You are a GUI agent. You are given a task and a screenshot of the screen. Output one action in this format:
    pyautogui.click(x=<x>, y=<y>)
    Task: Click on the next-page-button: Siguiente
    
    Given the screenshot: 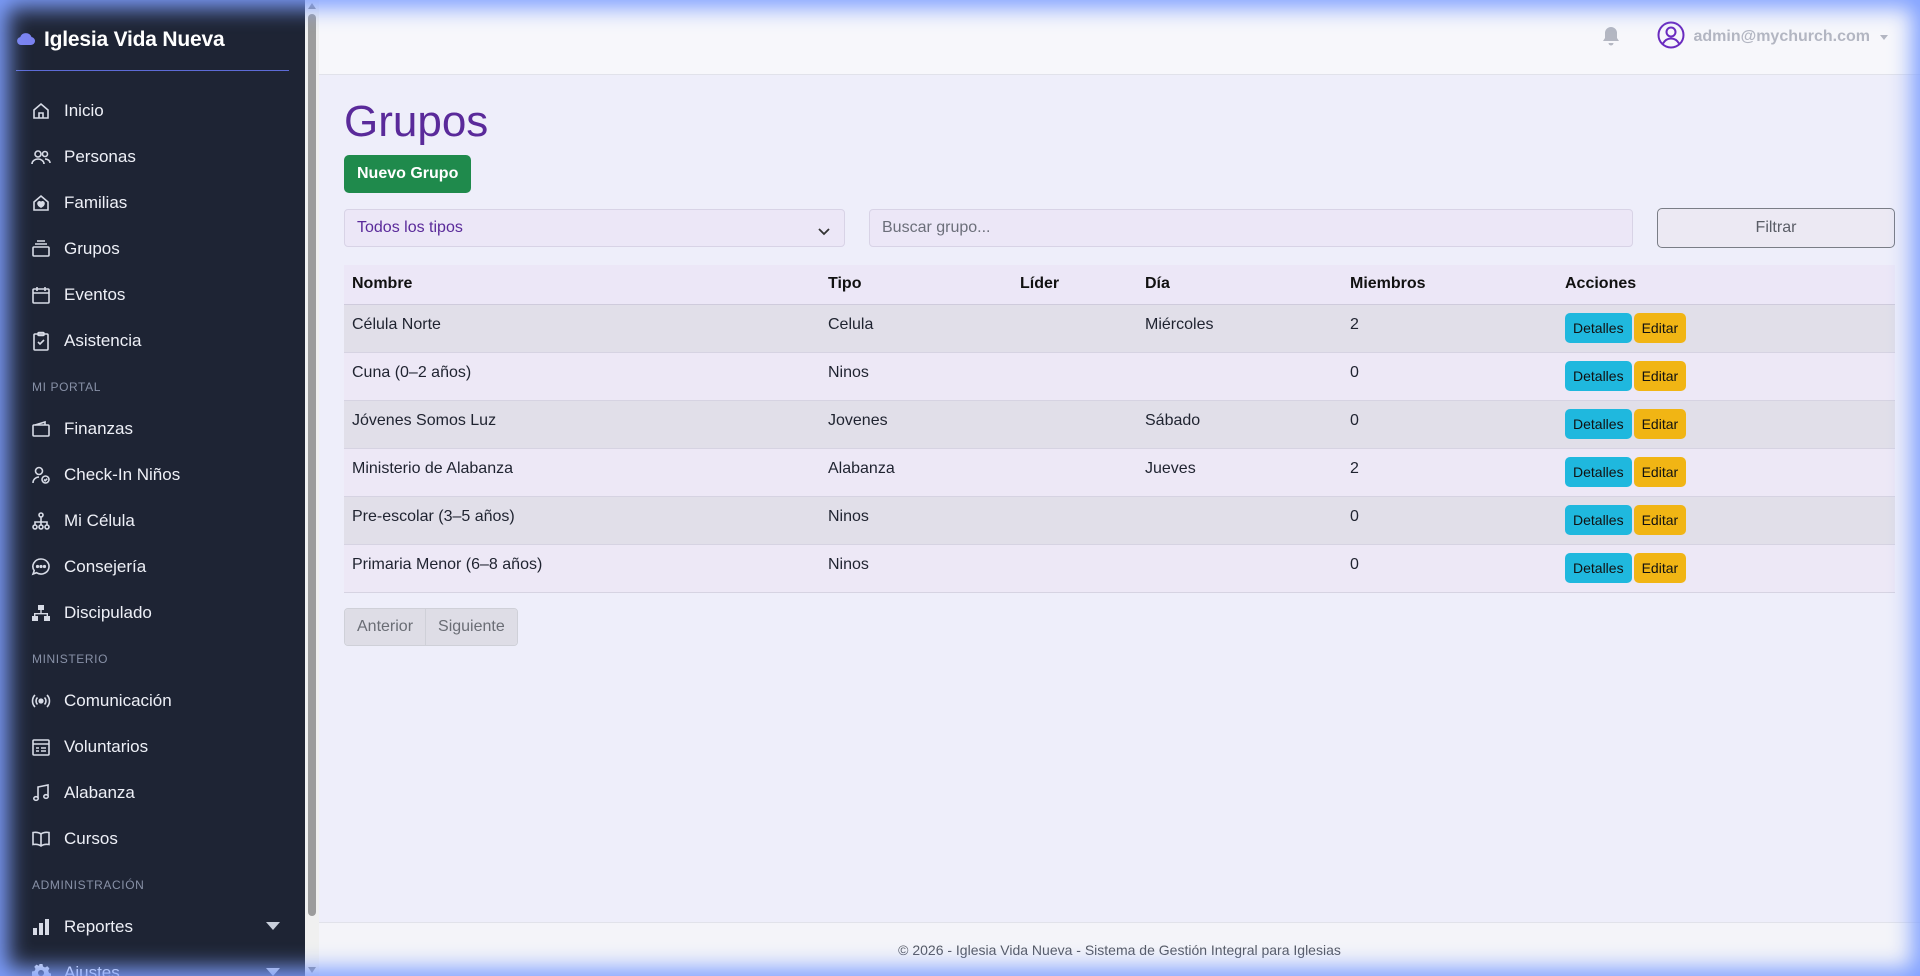 What is the action you would take?
    pyautogui.click(x=471, y=627)
    